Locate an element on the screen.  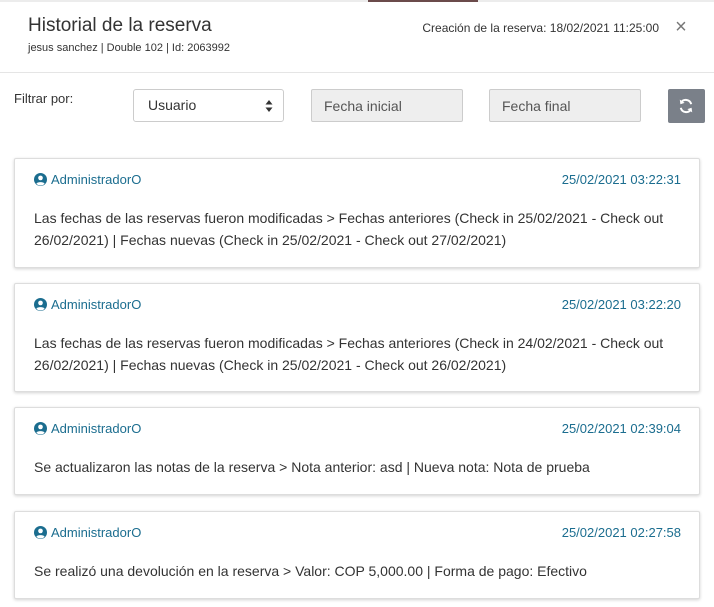
close-icon: × is located at coordinates (681, 27).